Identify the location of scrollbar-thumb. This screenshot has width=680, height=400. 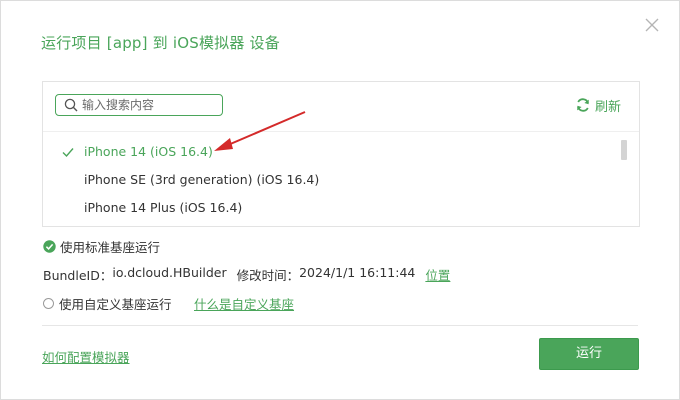
(624, 150).